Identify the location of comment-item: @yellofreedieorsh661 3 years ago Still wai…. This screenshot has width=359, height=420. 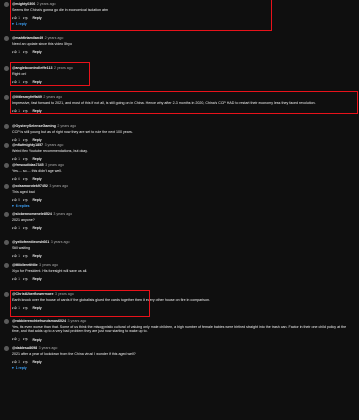
(178, 249).